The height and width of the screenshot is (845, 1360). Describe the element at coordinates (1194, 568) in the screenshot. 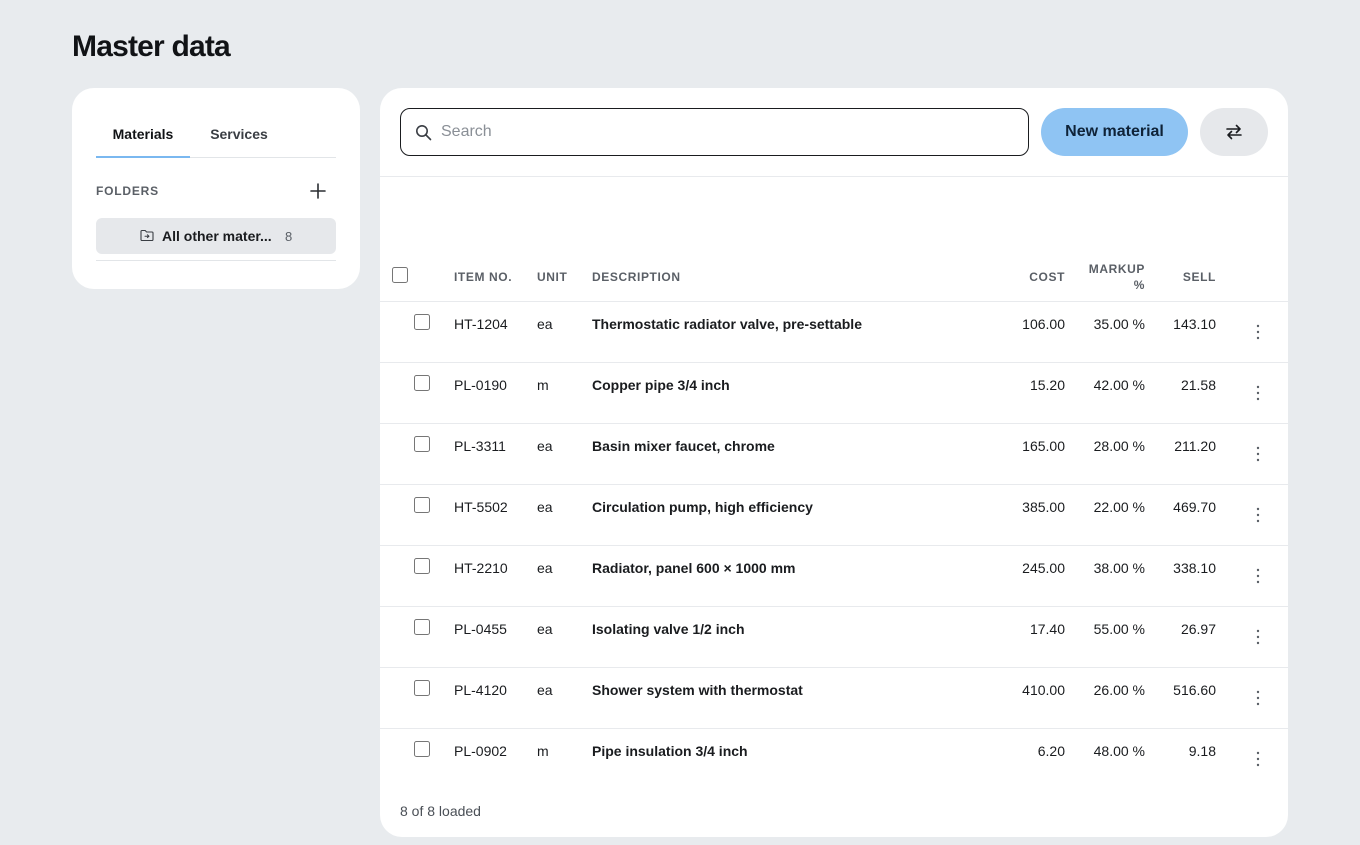

I see `cell-sell: 338.10` at that location.